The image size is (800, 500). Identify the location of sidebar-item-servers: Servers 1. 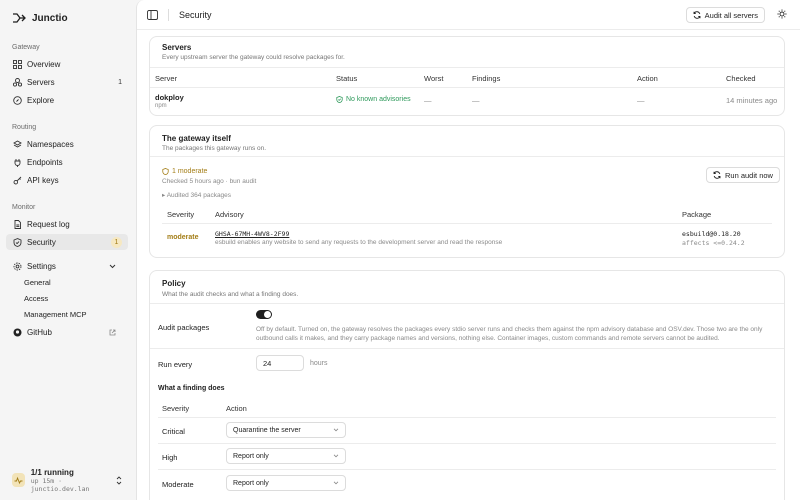
(67, 82).